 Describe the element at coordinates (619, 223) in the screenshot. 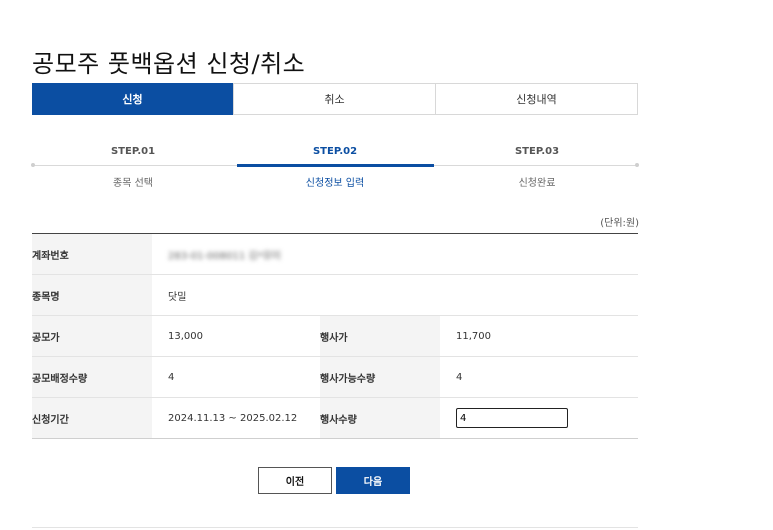

I see `unit-label: (단위:원)` at that location.